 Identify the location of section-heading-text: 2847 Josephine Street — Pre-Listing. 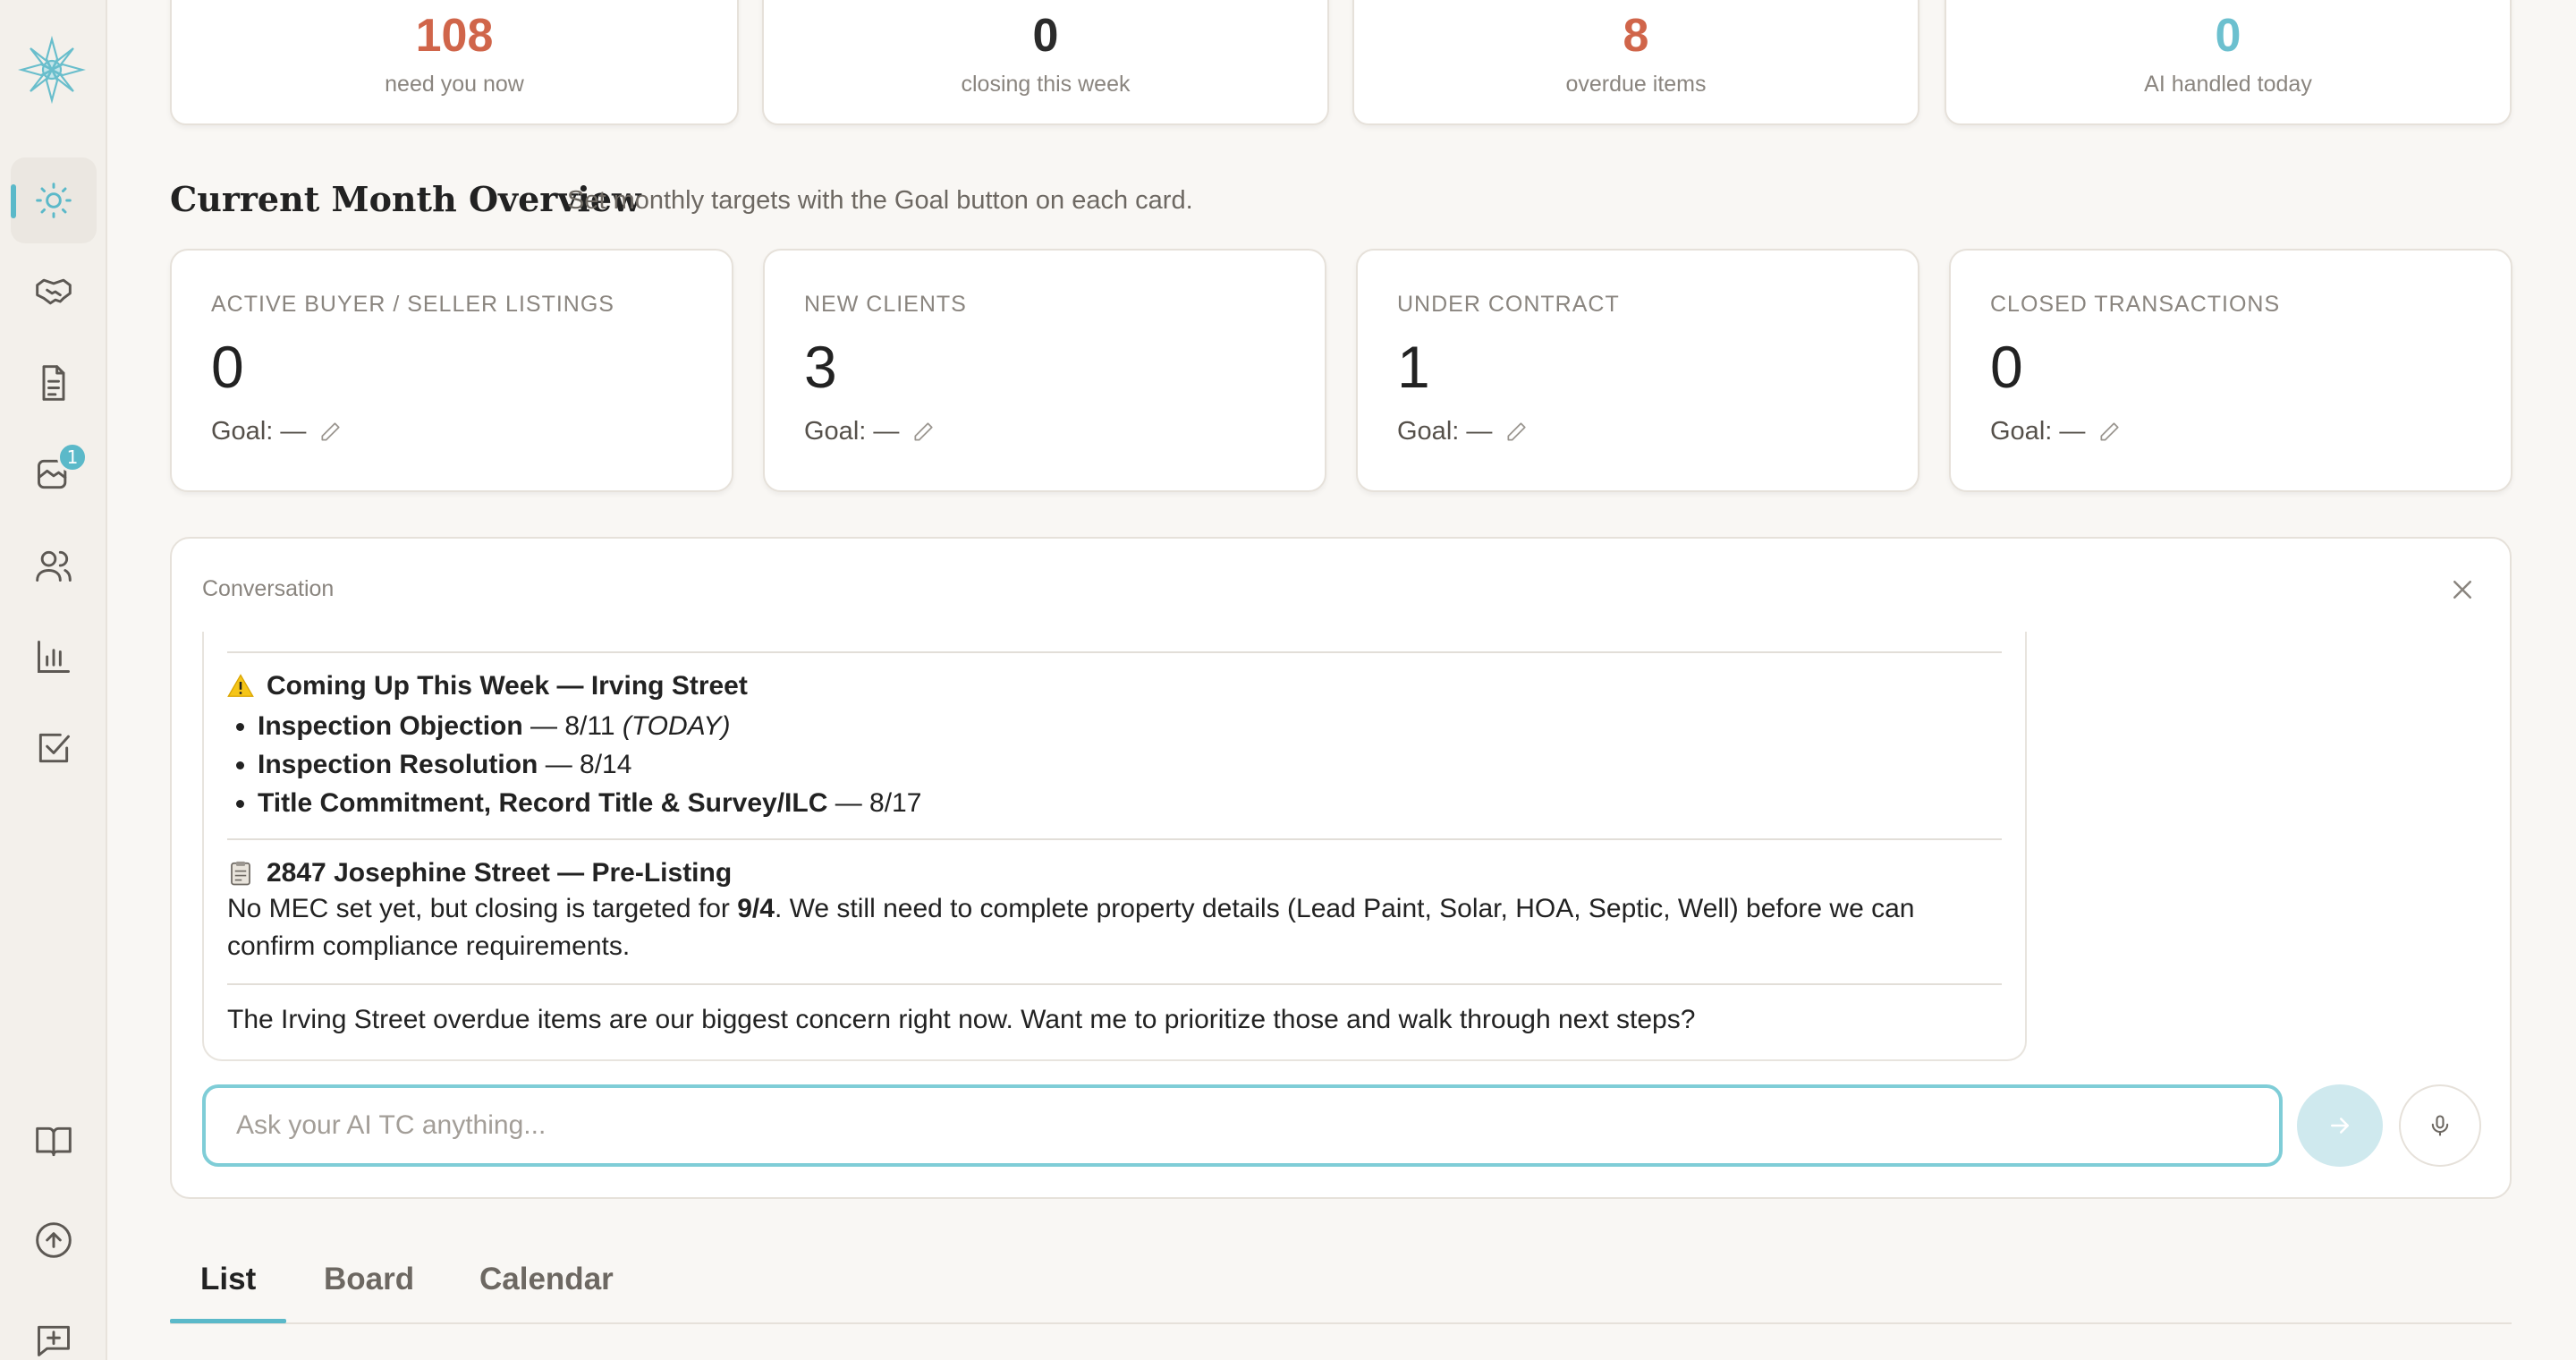
(500, 873).